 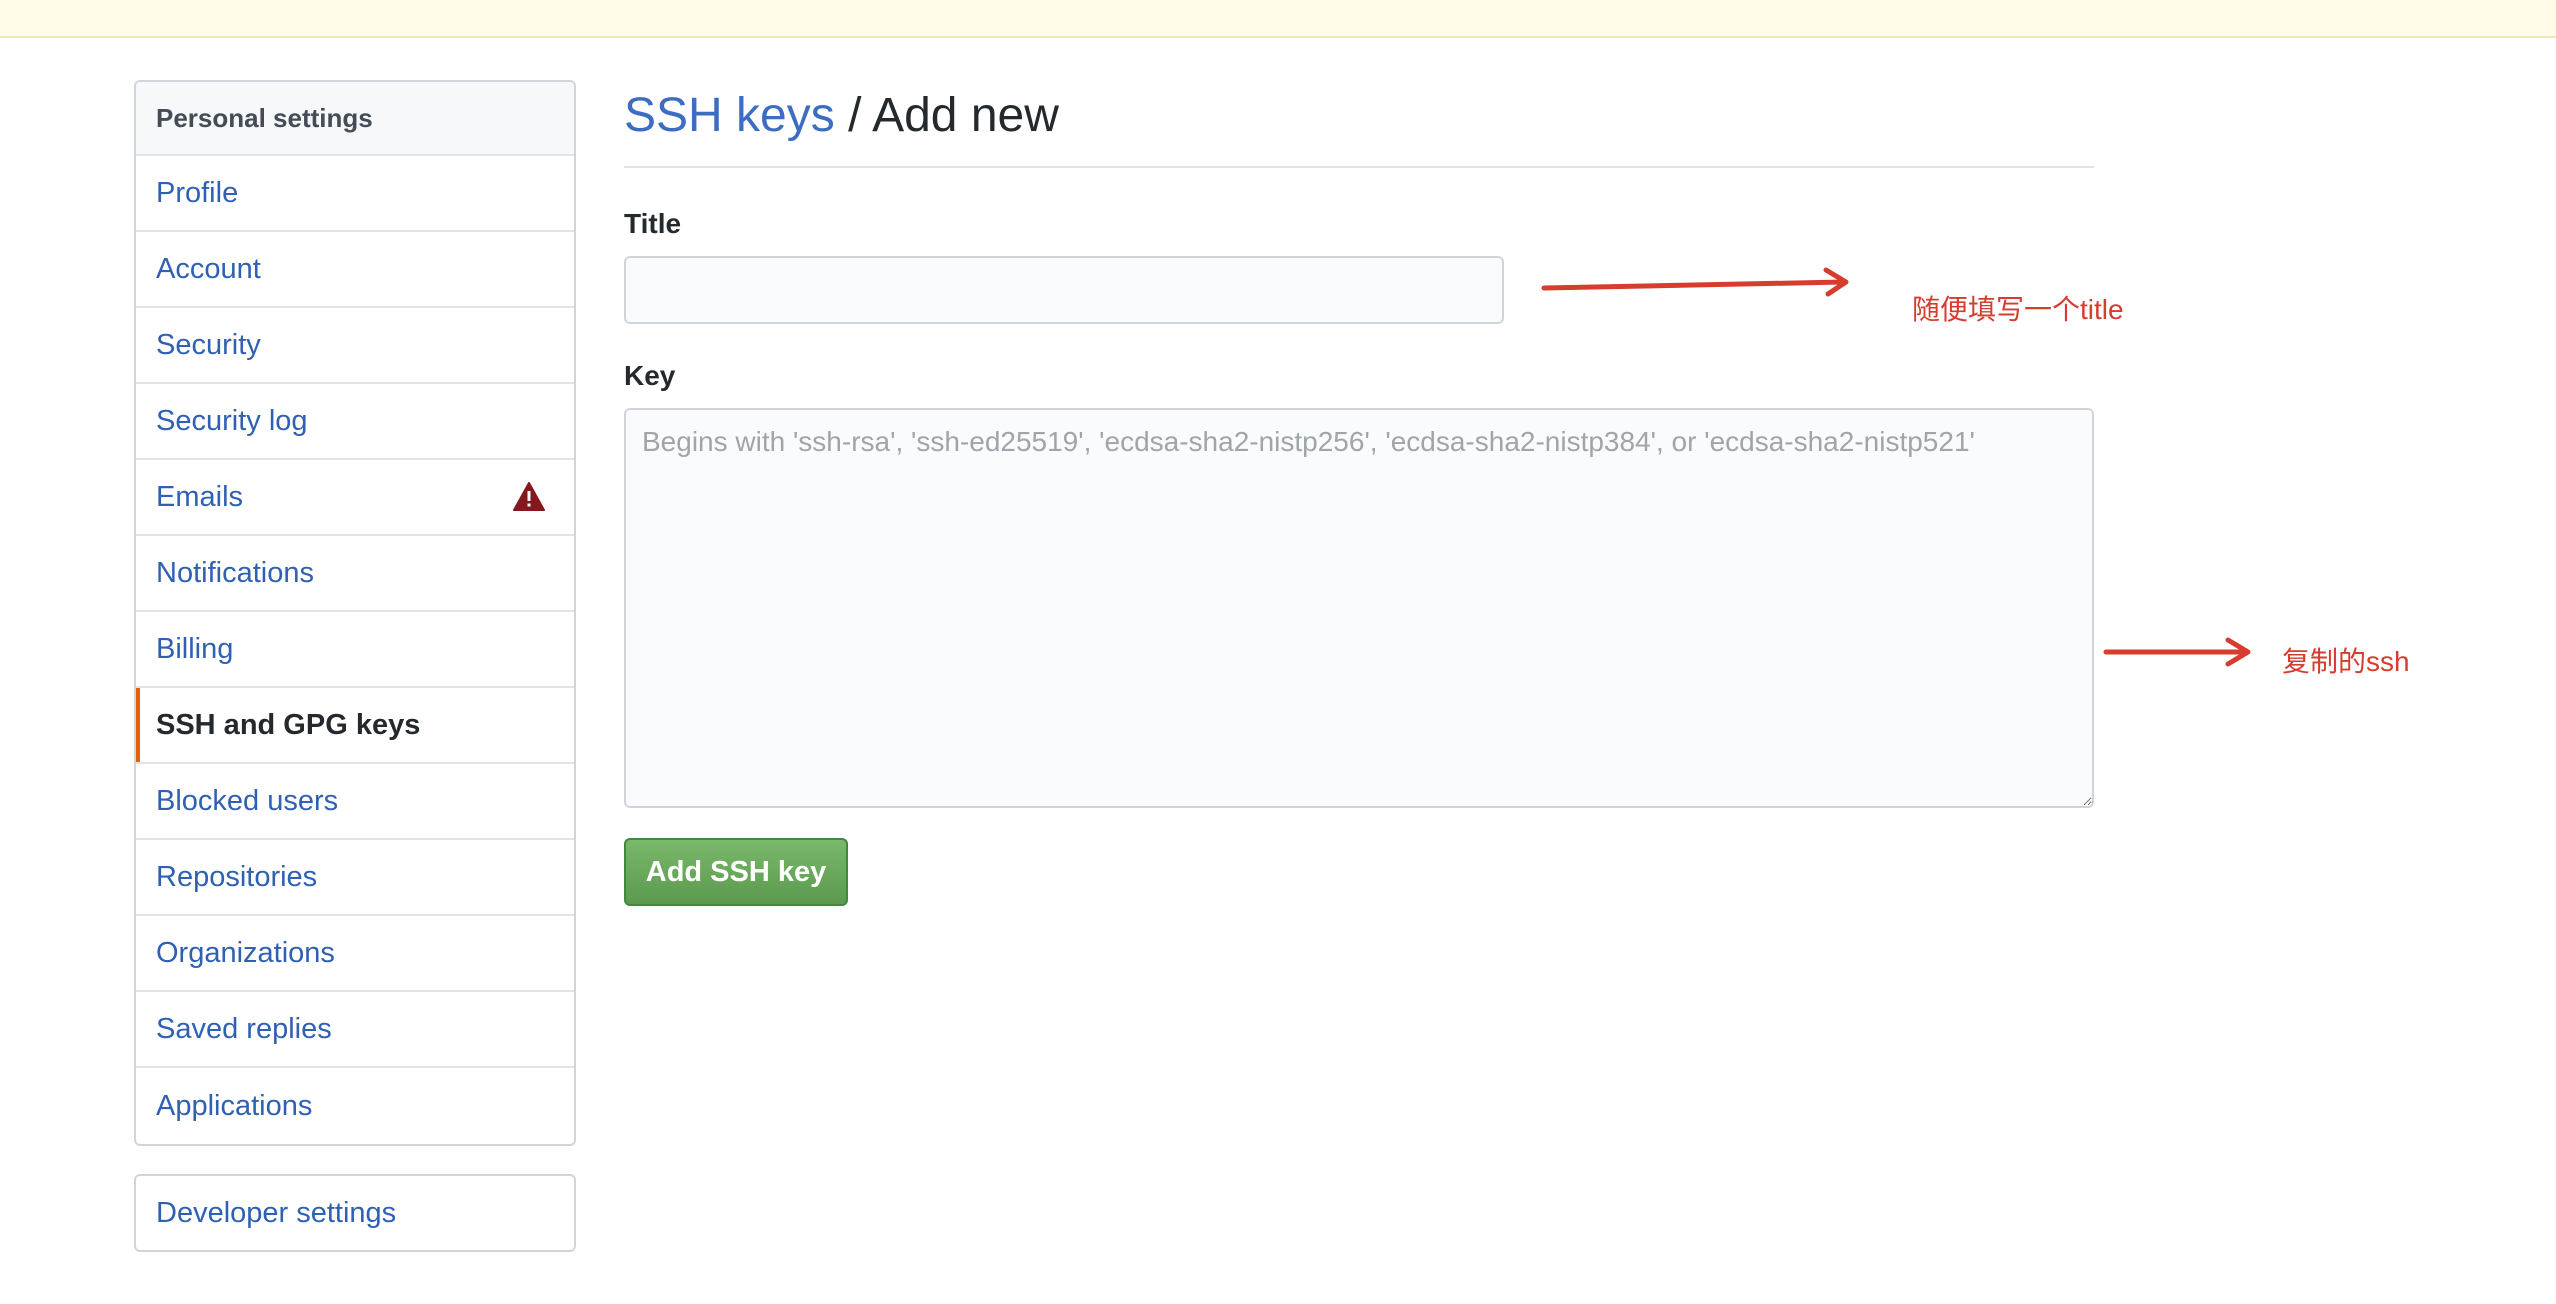 I want to click on sidebar-item-repositories: Repositories, so click(x=355, y=878).